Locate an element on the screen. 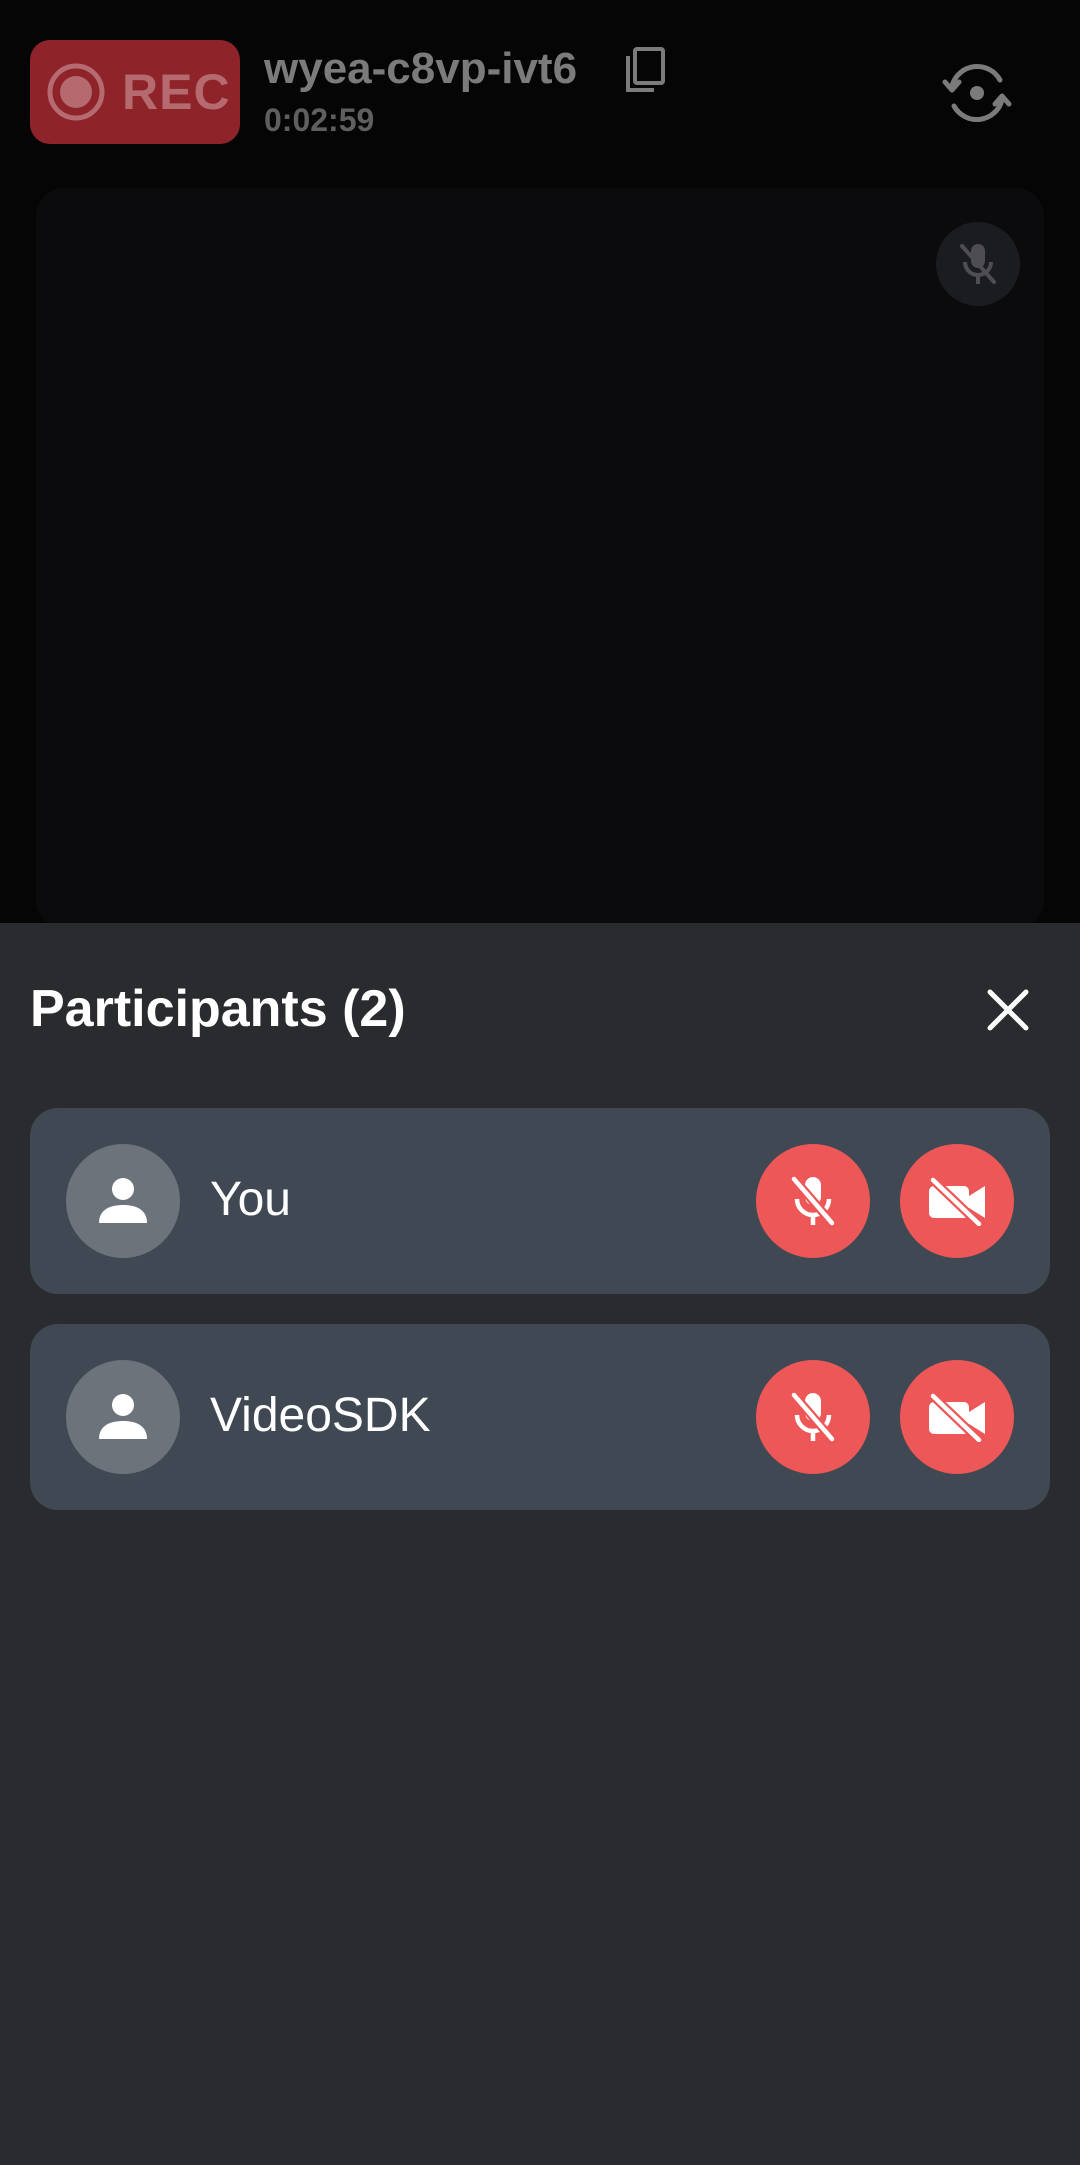  participant-name: You is located at coordinates (250, 1199).